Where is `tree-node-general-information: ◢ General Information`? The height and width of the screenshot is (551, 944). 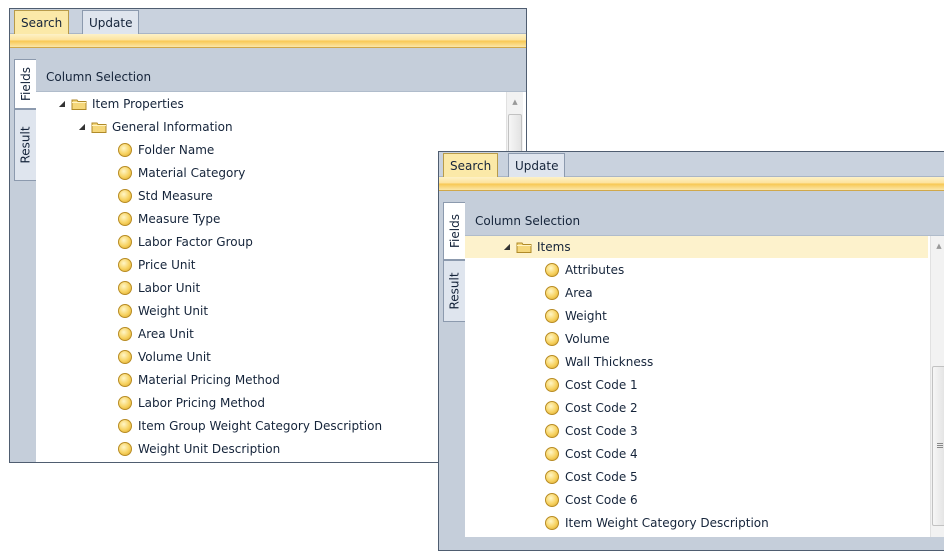
tree-node-general-information: ◢ General Information is located at coordinates (154, 127).